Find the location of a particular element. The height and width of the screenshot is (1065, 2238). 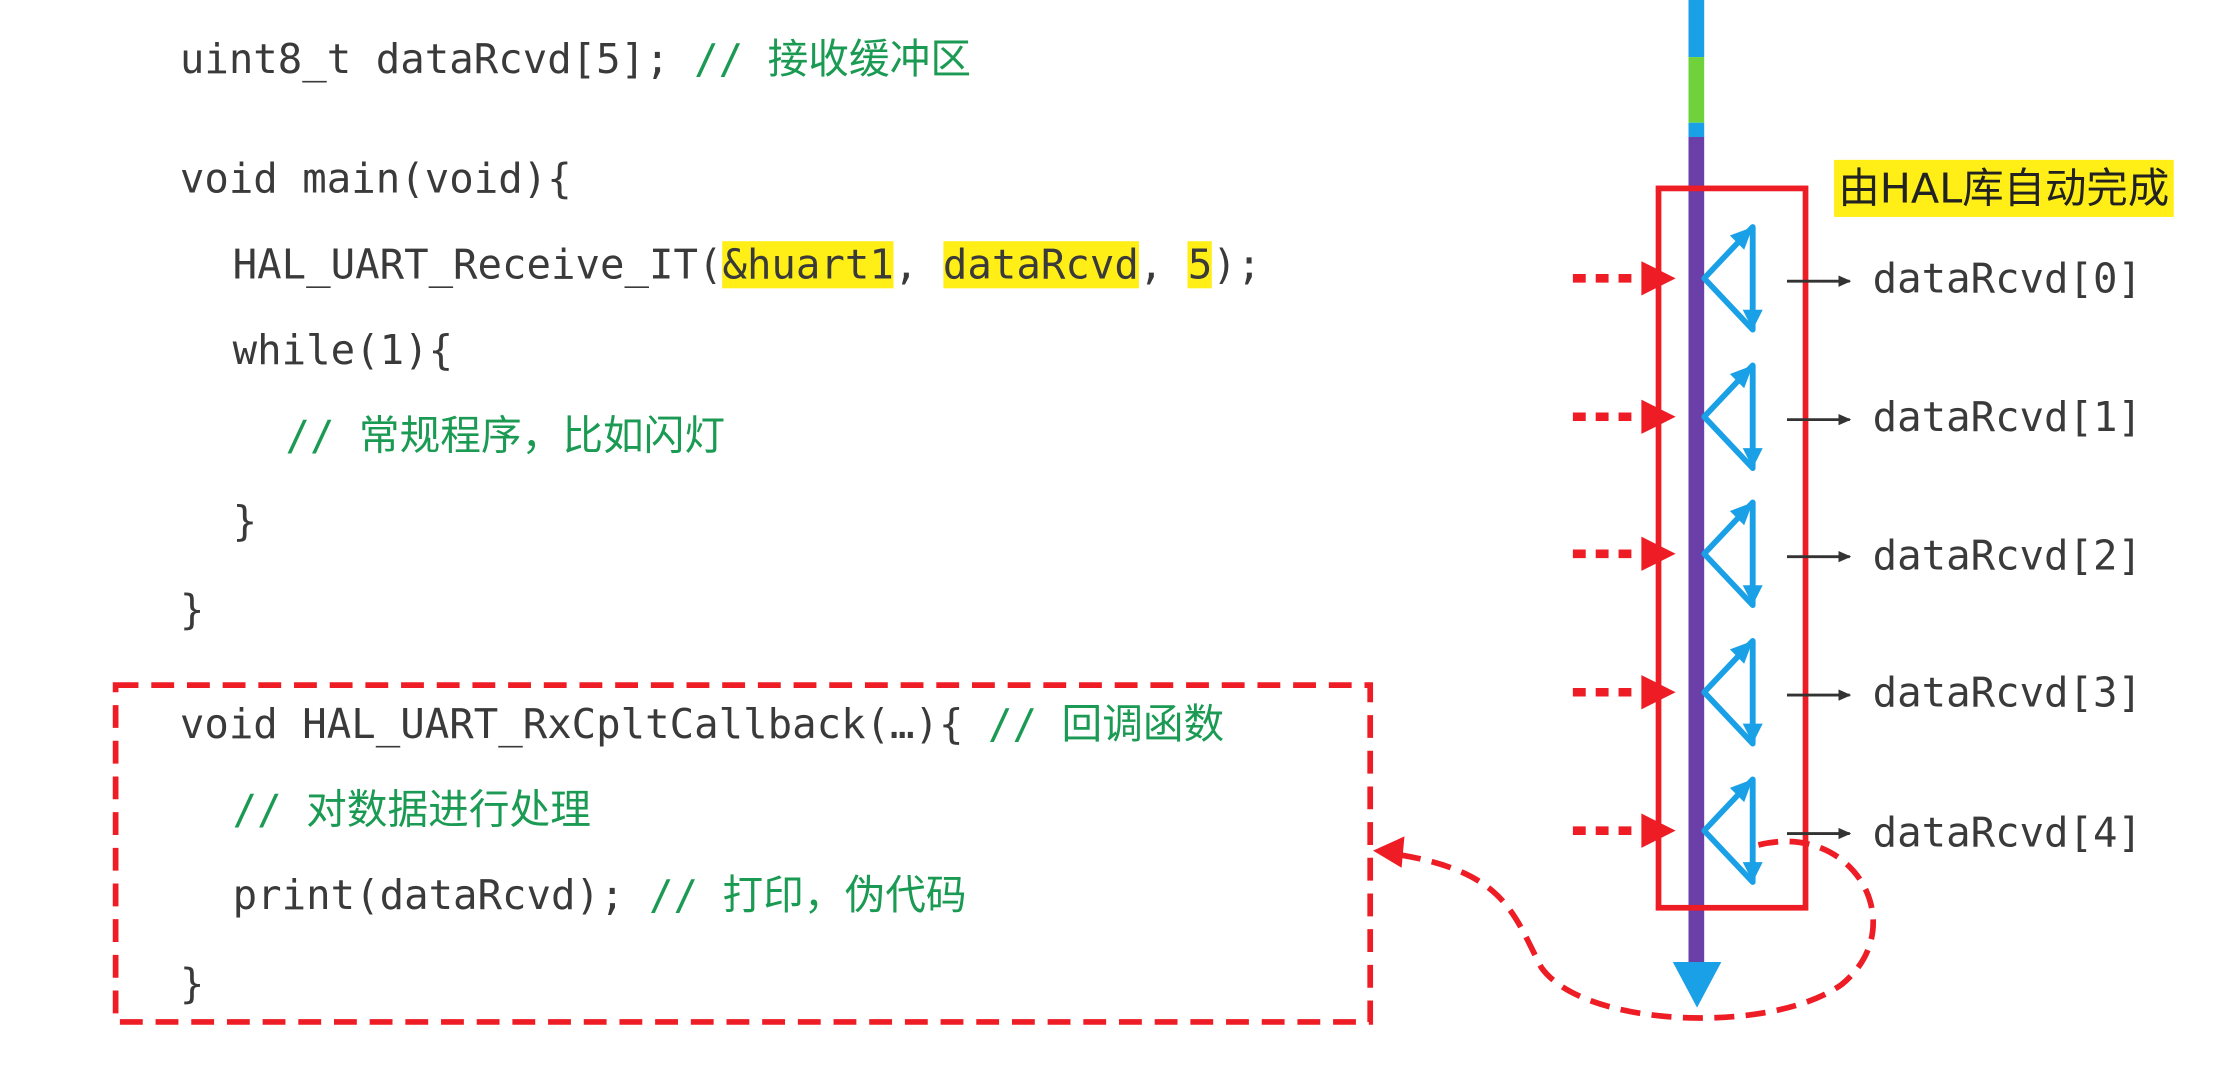

timeline-blue-segment is located at coordinates (1696, 130).